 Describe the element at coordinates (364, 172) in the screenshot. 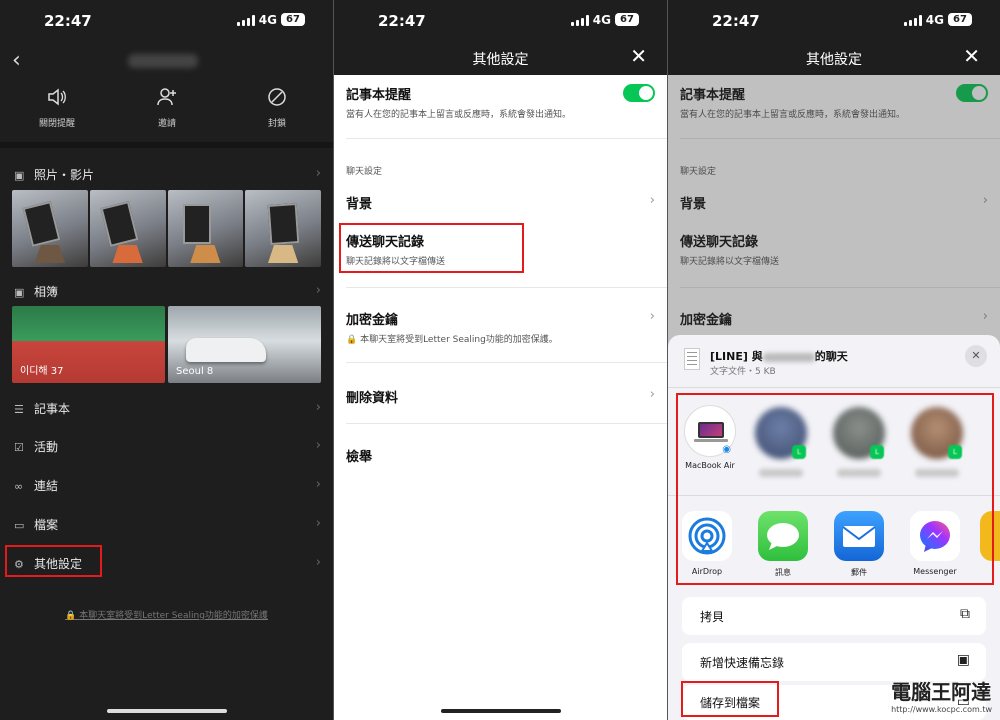

I see `chat-settings-section-label: 聊天設定` at that location.